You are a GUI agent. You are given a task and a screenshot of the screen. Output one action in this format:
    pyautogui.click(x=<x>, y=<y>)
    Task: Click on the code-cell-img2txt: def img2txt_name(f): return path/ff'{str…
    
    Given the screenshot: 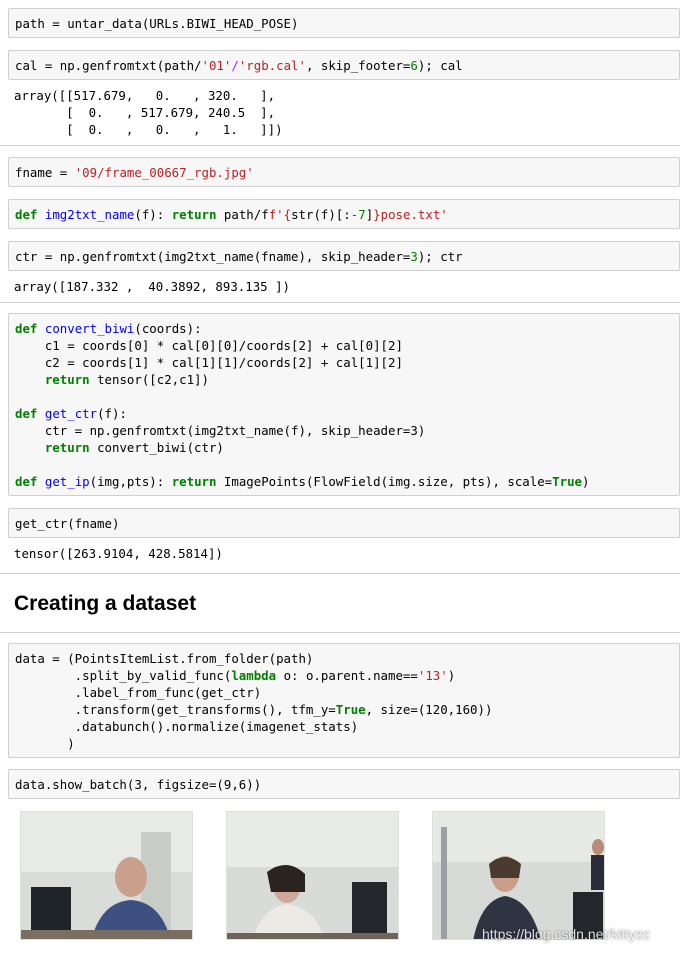 What is the action you would take?
    pyautogui.click(x=344, y=214)
    